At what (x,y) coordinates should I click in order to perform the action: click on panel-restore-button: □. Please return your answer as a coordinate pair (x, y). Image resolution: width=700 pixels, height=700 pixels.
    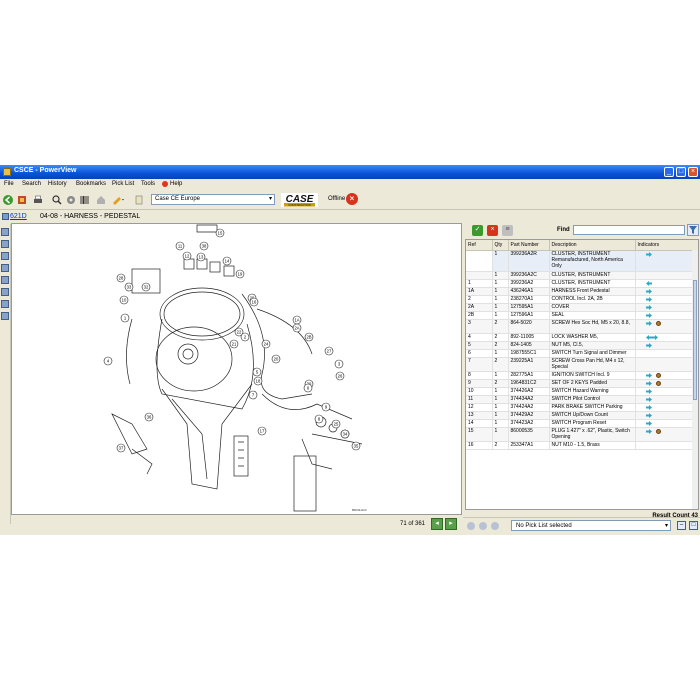
    Looking at the image, I should click on (693, 525).